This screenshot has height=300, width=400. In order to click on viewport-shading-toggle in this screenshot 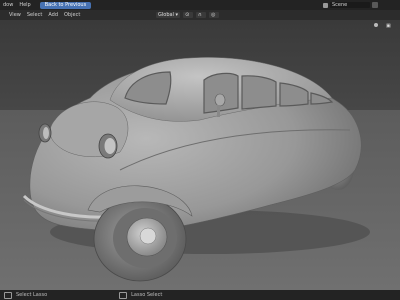, I will do `click(377, 26)`.